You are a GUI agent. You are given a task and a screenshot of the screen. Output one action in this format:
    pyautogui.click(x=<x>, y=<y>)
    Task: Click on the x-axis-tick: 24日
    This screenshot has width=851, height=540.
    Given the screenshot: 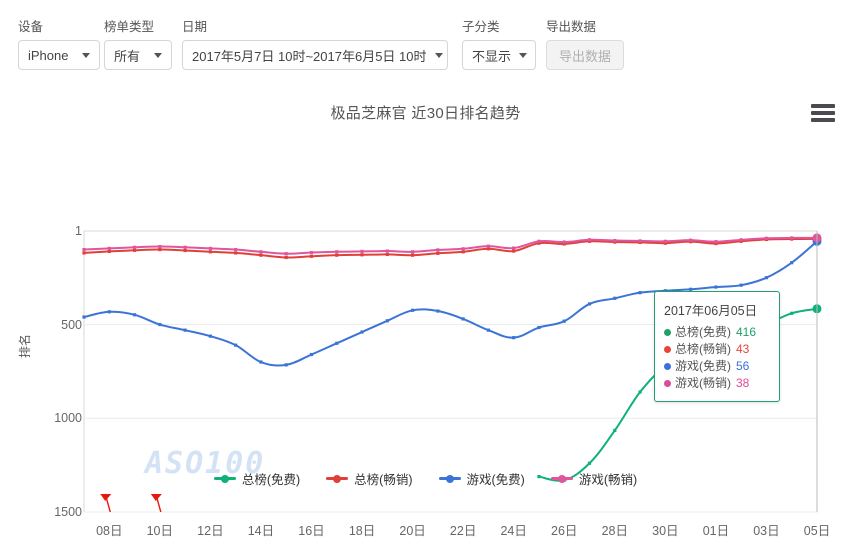 What is the action you would take?
    pyautogui.click(x=513, y=531)
    